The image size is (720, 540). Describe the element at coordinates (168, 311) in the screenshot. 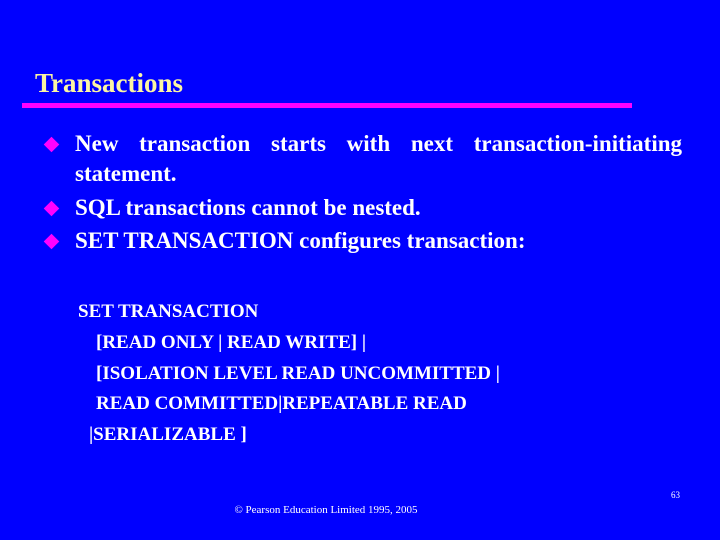

I see `syntax-line: SET TRANSACTION` at that location.